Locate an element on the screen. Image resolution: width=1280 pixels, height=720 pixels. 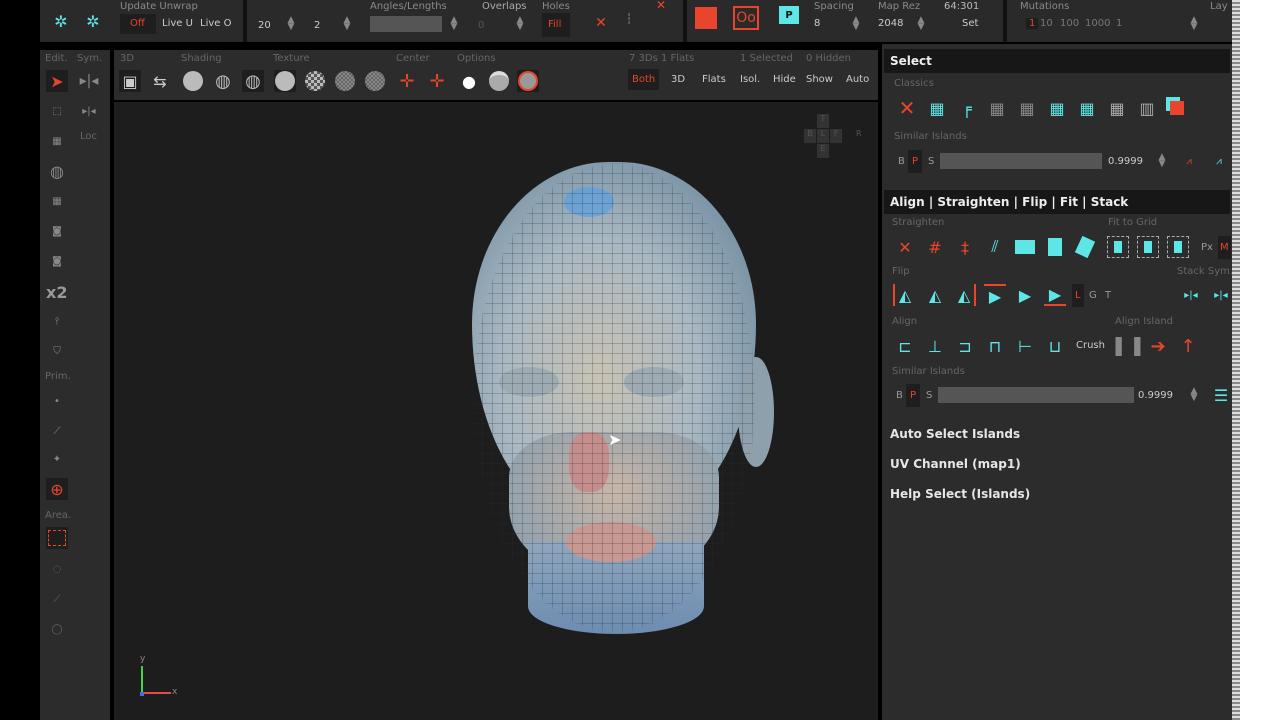
shield-icon: ⛉ is located at coordinates (57, 351).